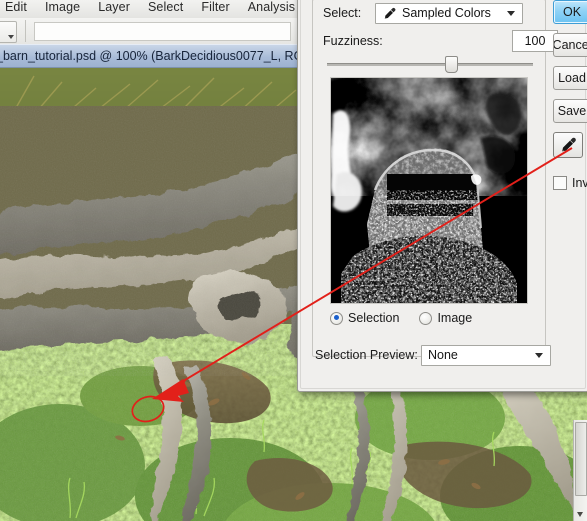 The image size is (587, 521). Describe the element at coordinates (451, 64) in the screenshot. I see `slider-handle` at that location.